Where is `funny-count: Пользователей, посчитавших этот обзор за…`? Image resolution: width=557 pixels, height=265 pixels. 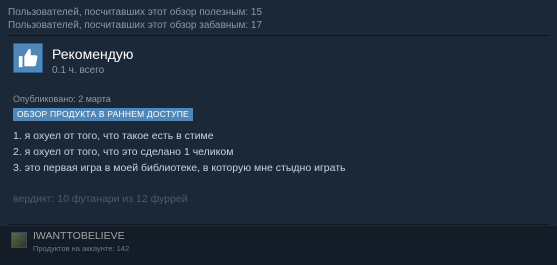
funny-count: Пользователей, посчитавших этот обзор за… is located at coordinates (135, 25).